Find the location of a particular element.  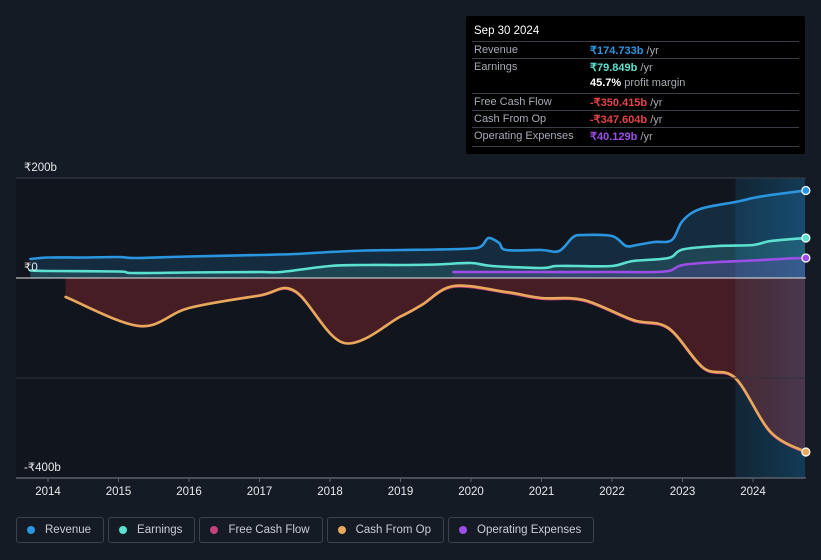

x-tick-label: 2024 is located at coordinates (753, 492).